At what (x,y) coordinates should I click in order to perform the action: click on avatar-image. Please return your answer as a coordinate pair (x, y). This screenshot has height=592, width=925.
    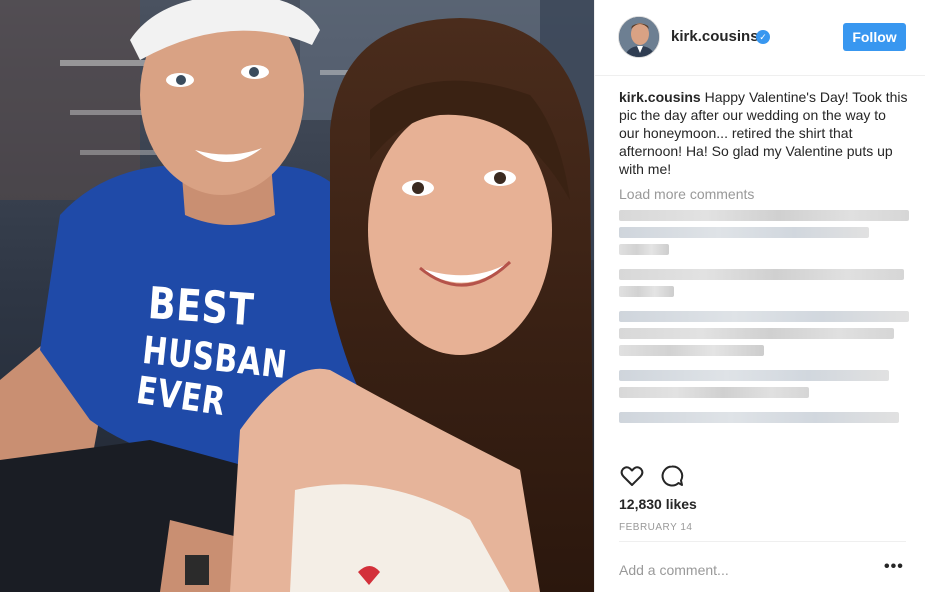
    Looking at the image, I should click on (639, 37).